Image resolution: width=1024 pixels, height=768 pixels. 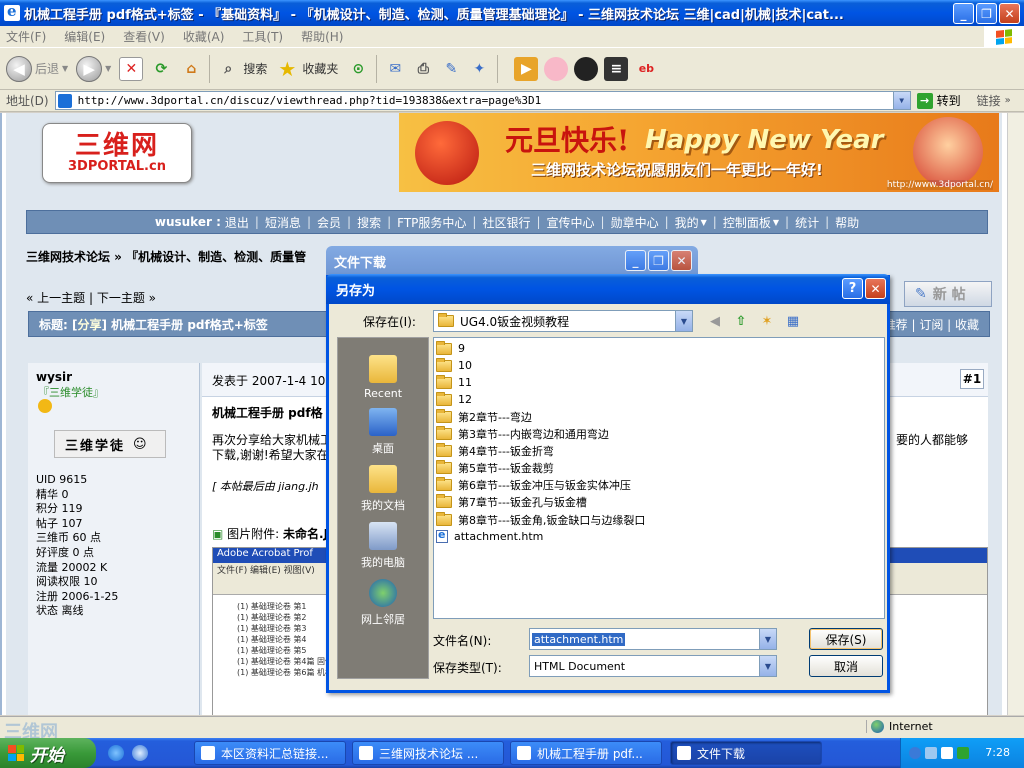 I want to click on site-logo: 三维网 3DPORTAL.cn, so click(x=117, y=153).